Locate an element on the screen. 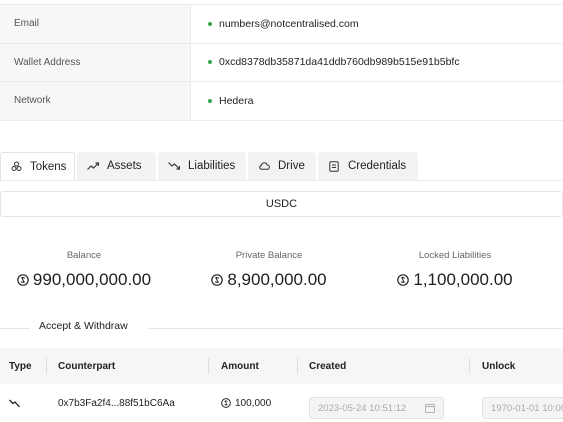 The height and width of the screenshot is (422, 563). header-amount: Amount is located at coordinates (240, 366).